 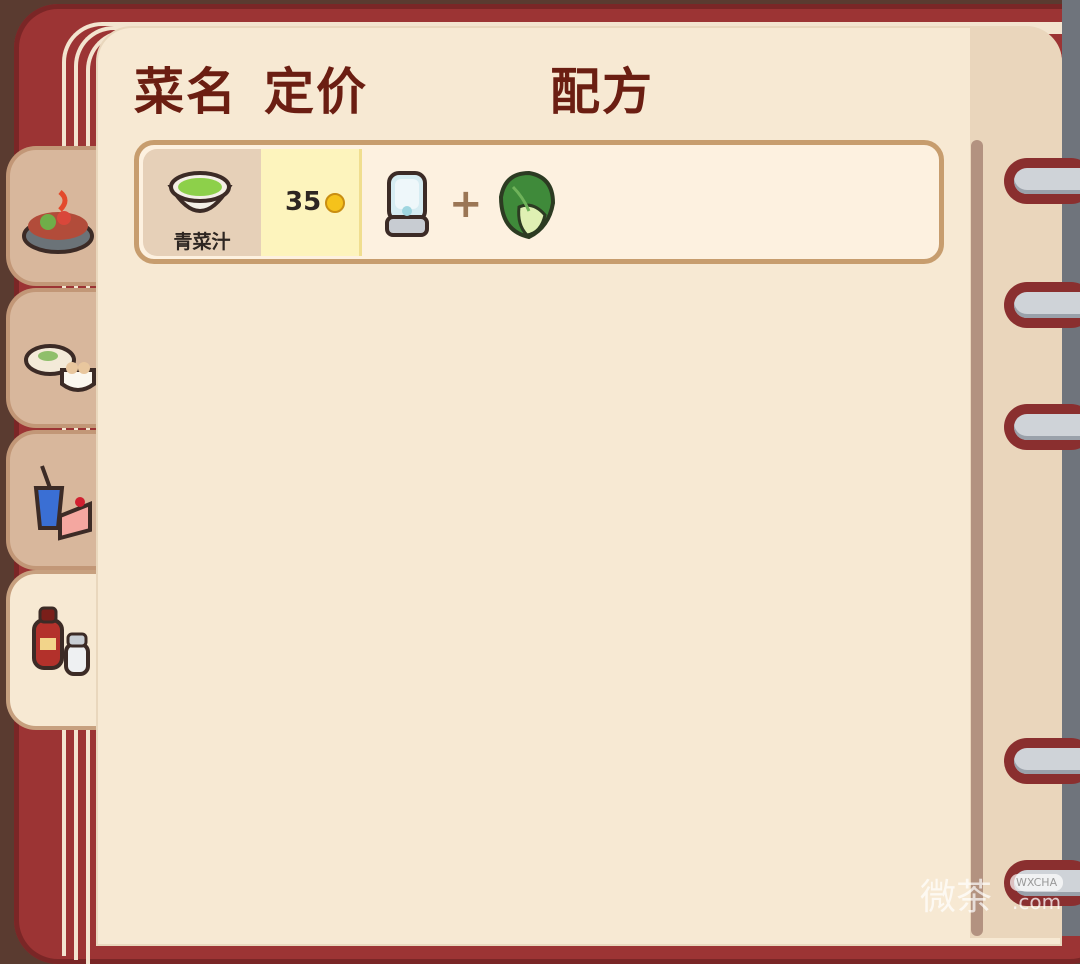 I want to click on scrollbar, so click(x=977, y=538).